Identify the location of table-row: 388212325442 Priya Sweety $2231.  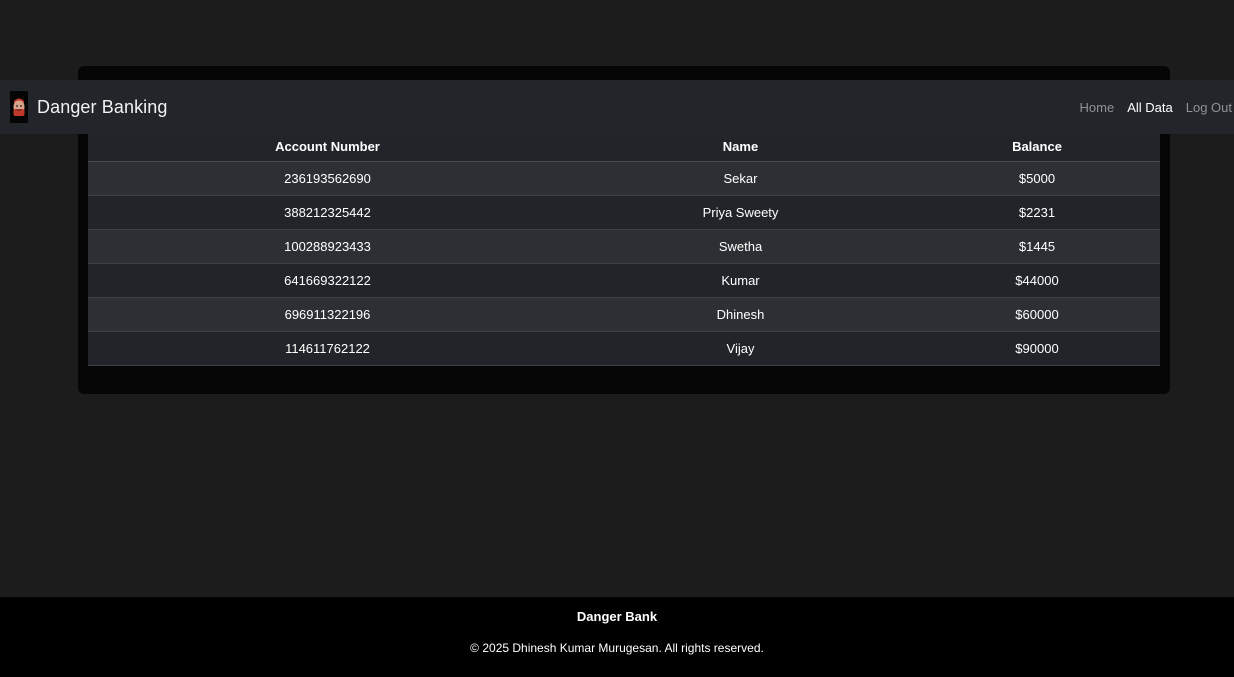
(624, 212).